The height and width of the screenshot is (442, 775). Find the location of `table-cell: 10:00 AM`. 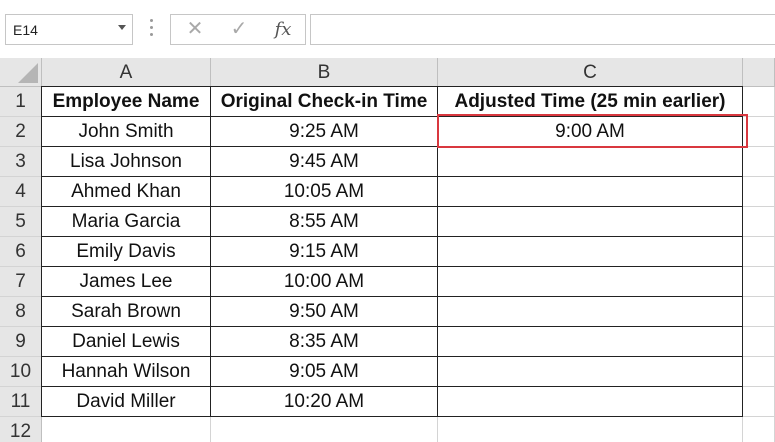

table-cell: 10:00 AM is located at coordinates (324, 282).